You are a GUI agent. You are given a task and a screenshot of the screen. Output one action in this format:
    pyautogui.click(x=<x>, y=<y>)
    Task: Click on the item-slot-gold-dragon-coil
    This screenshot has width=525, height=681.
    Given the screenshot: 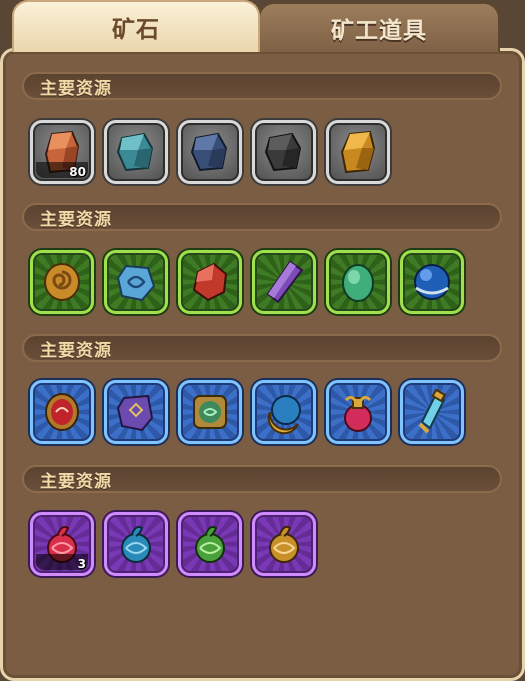 What is the action you would take?
    pyautogui.click(x=284, y=544)
    